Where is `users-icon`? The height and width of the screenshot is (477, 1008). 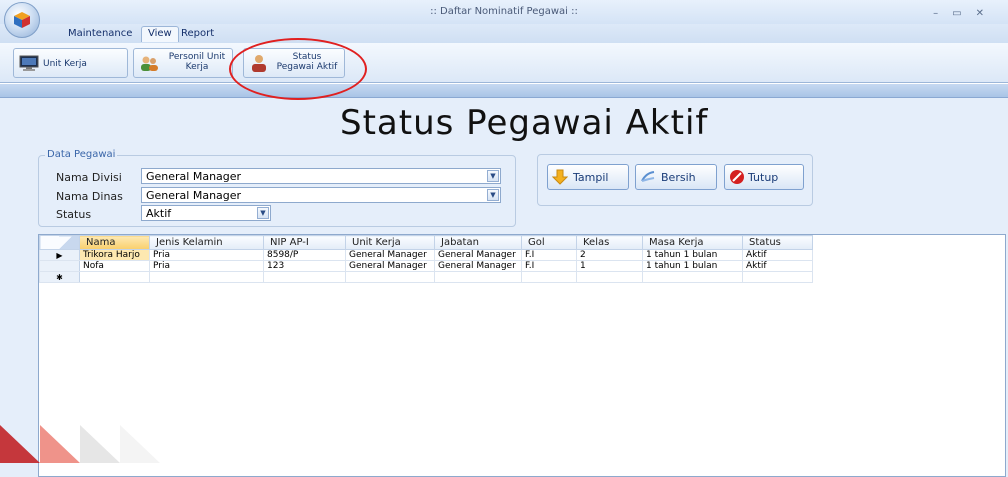 users-icon is located at coordinates (149, 63).